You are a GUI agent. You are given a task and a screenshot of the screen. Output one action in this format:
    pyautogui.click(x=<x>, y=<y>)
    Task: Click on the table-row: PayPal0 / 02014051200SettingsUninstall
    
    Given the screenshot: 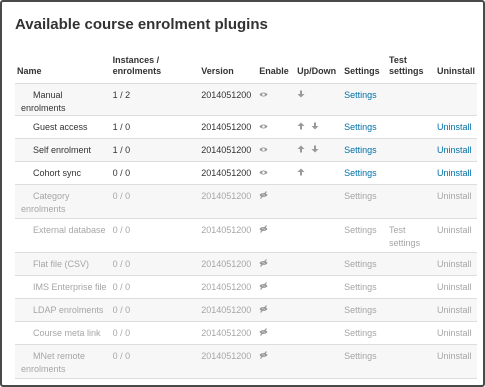 What is the action you would take?
    pyautogui.click(x=246, y=381)
    